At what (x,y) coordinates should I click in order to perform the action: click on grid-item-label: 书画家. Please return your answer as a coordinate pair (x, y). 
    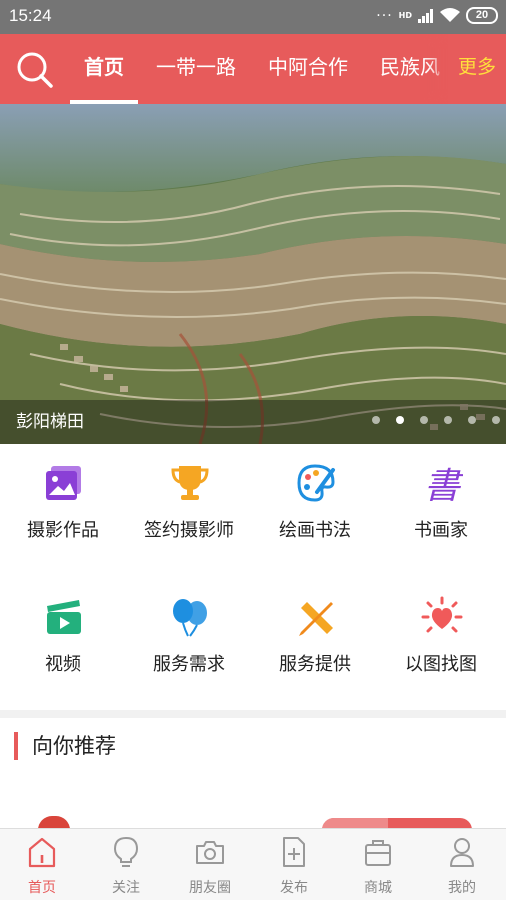
    Looking at the image, I should click on (441, 530).